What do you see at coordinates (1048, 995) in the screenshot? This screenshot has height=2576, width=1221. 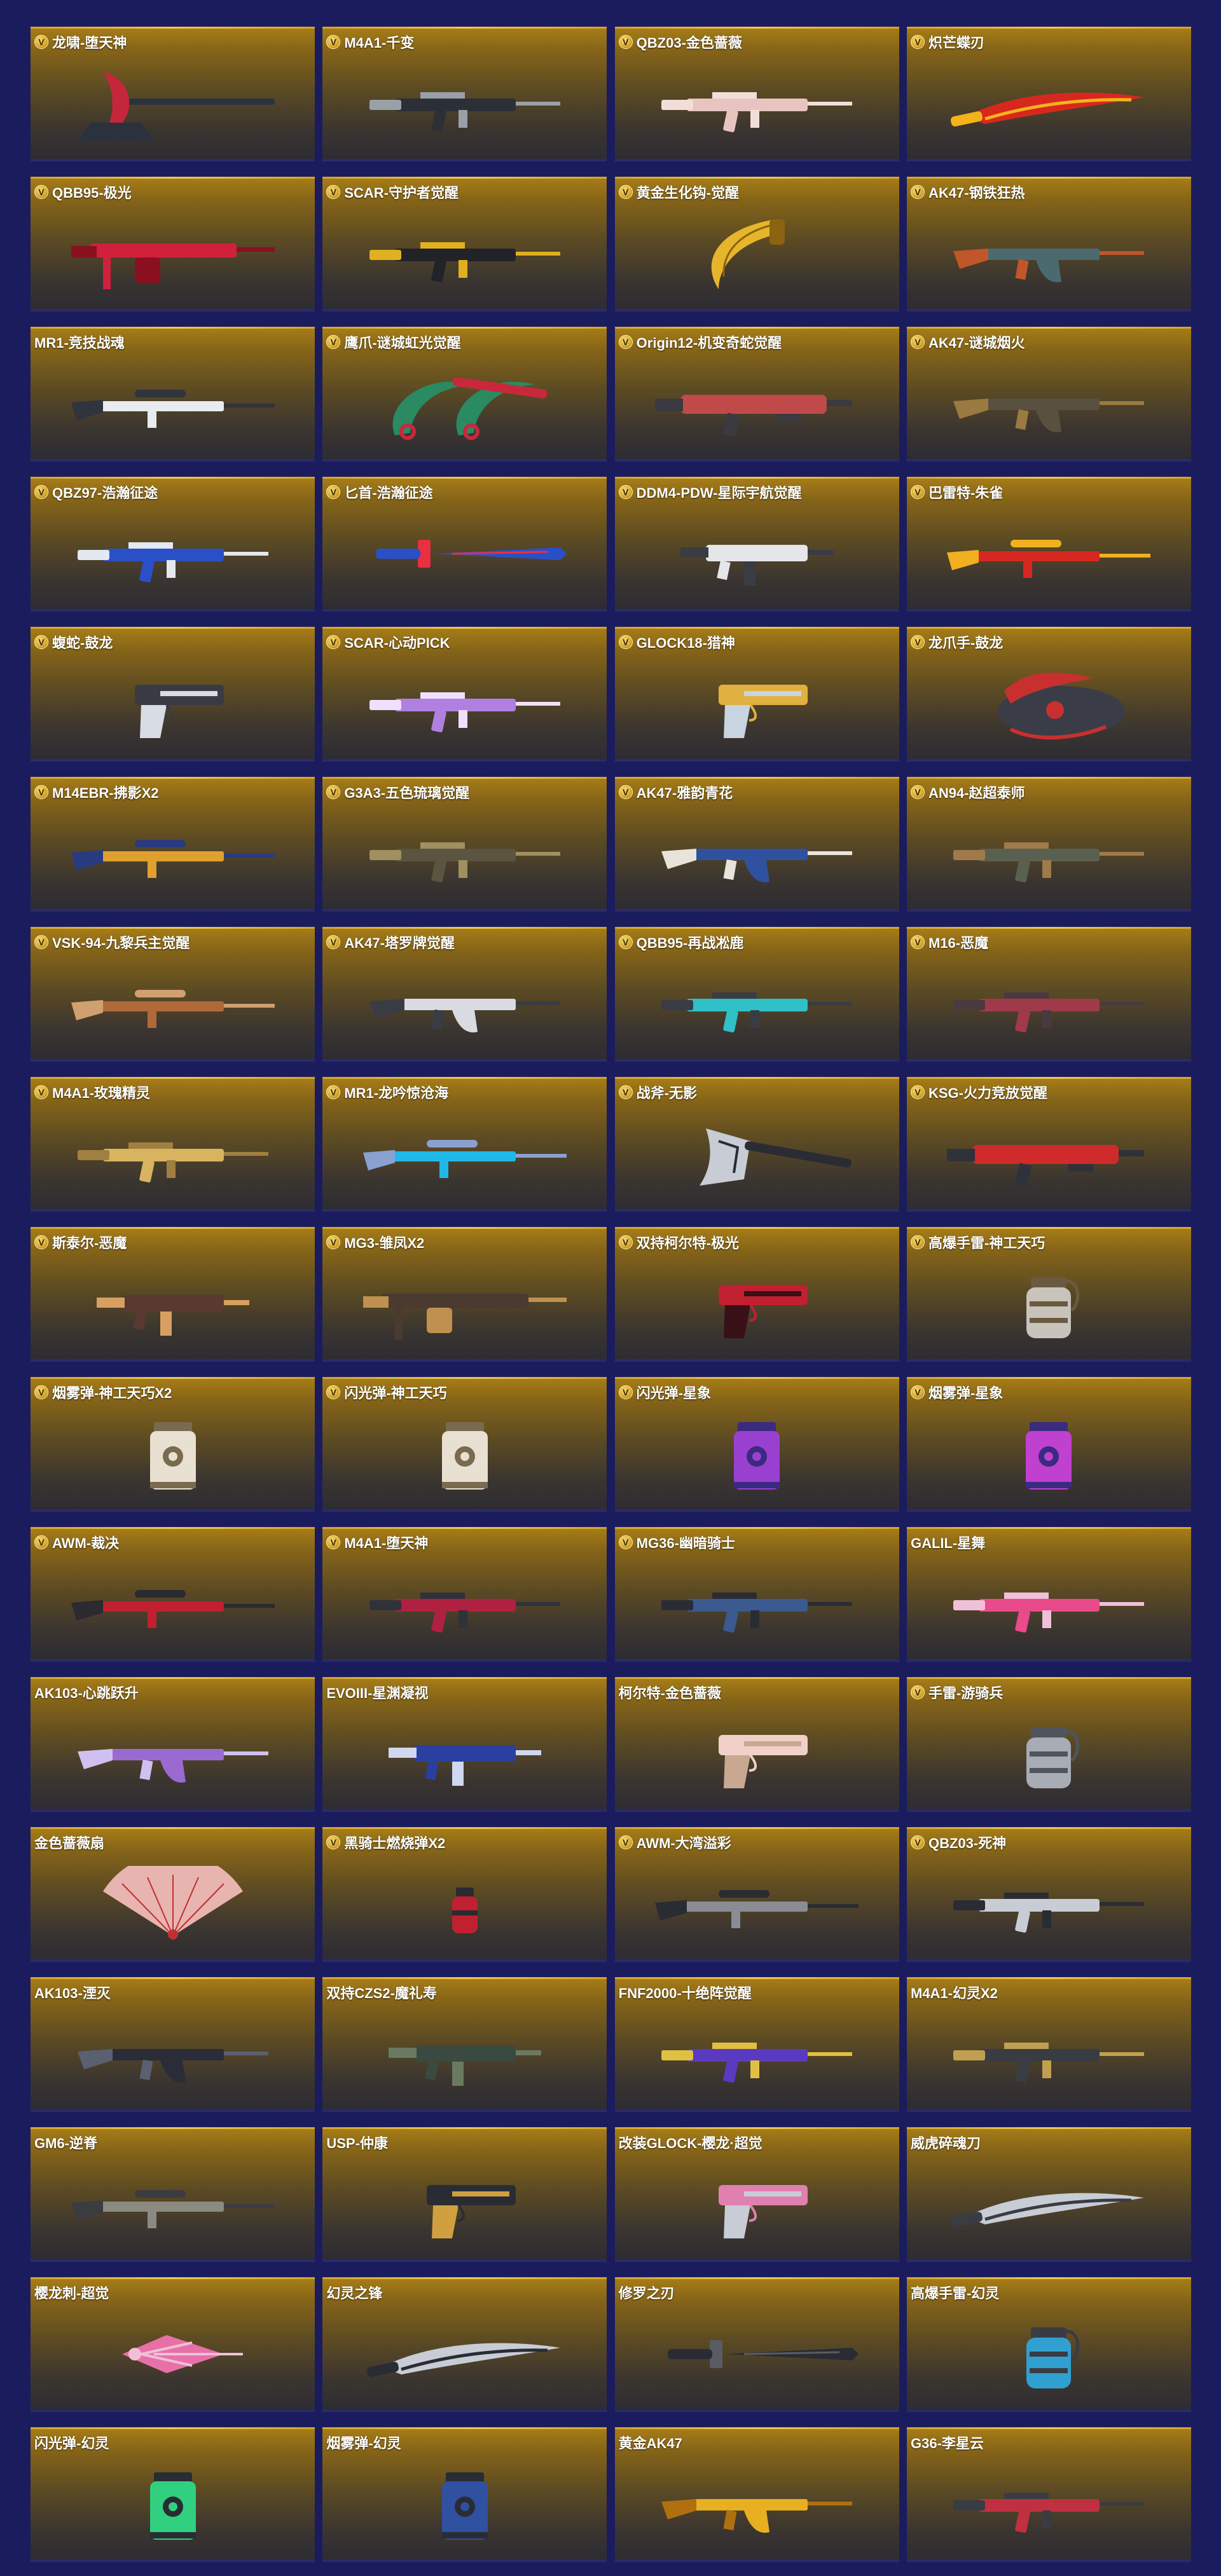 I see `weapon-card: V M16-恶魔` at bounding box center [1048, 995].